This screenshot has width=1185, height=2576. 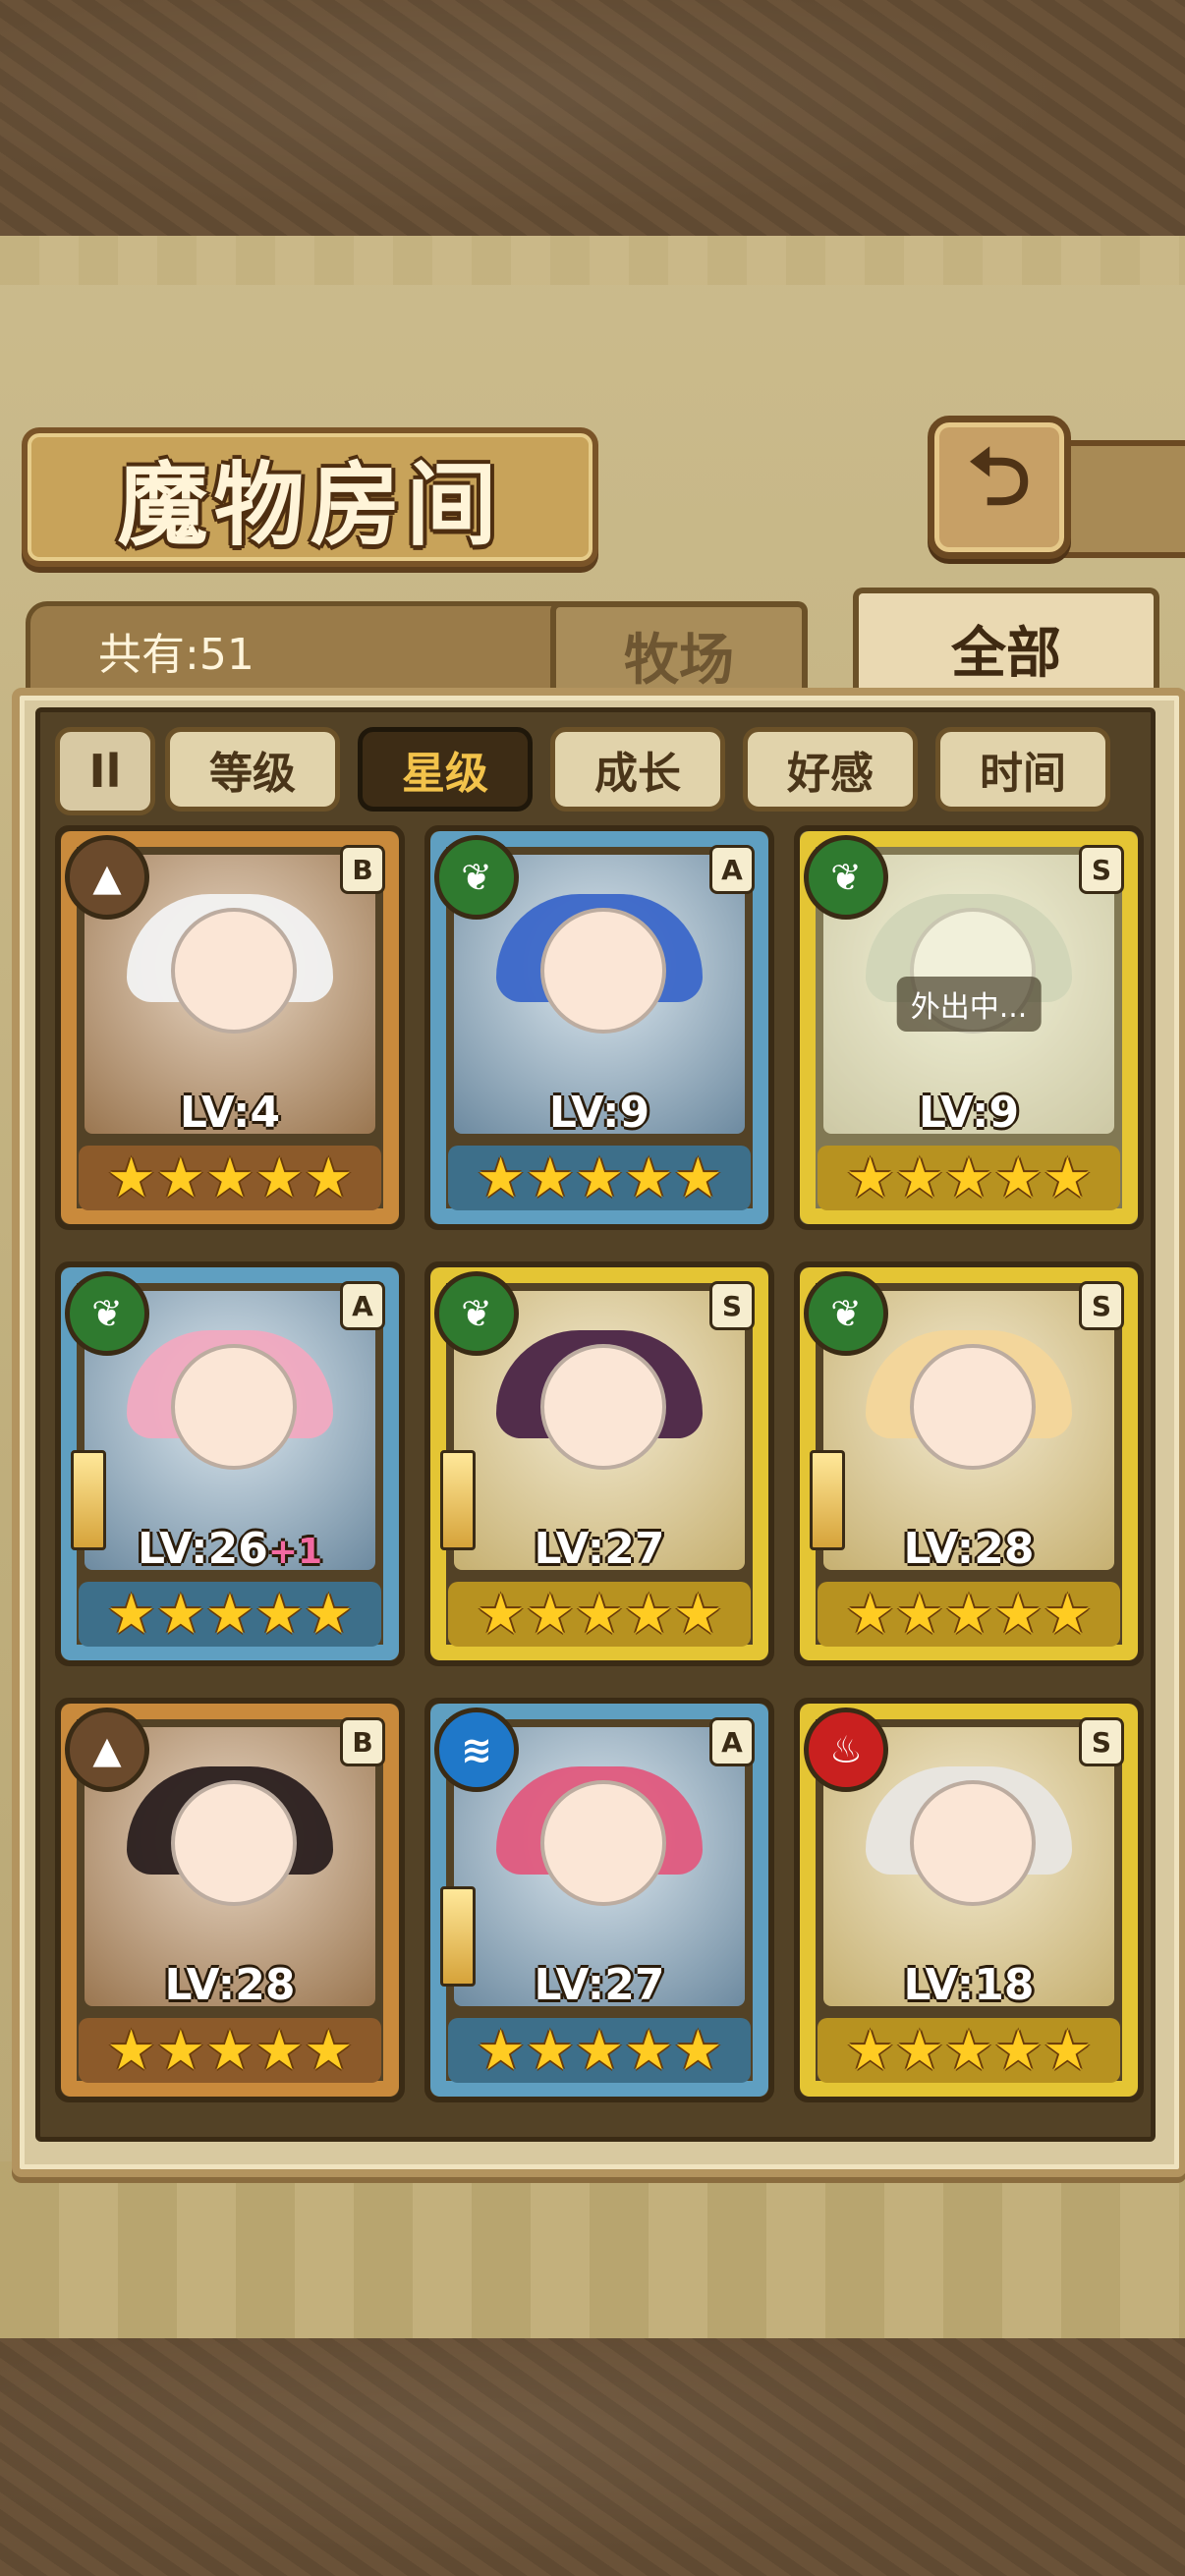 What do you see at coordinates (477, 1750) in the screenshot?
I see `water-wave-icon: ≋` at bounding box center [477, 1750].